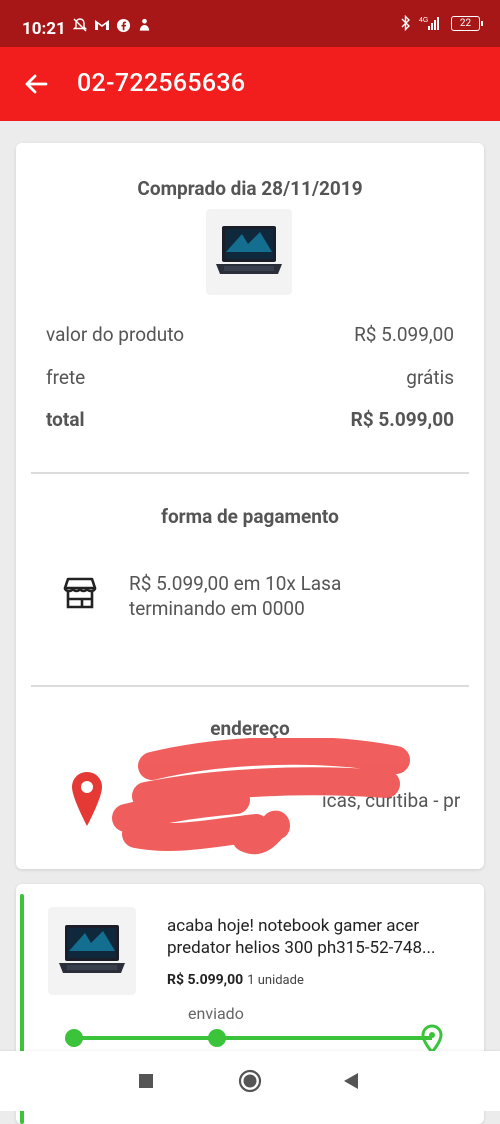 This screenshot has width=500, height=1124. I want to click on facebook-icon, so click(123, 25).